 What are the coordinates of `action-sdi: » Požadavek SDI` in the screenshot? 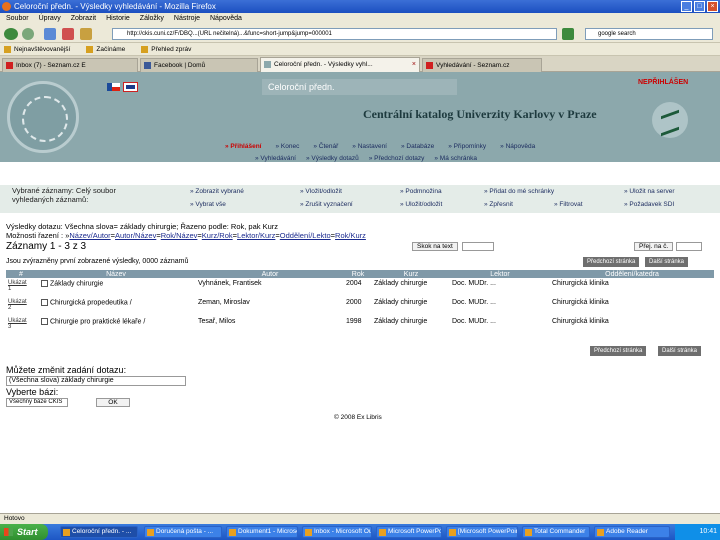 It's located at (649, 204).